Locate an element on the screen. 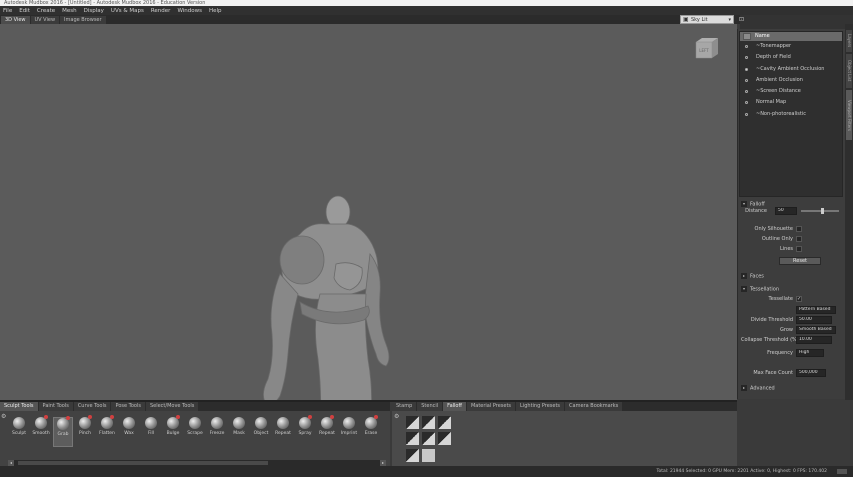  tab-pose-tools: Pose Tools is located at coordinates (128, 406).